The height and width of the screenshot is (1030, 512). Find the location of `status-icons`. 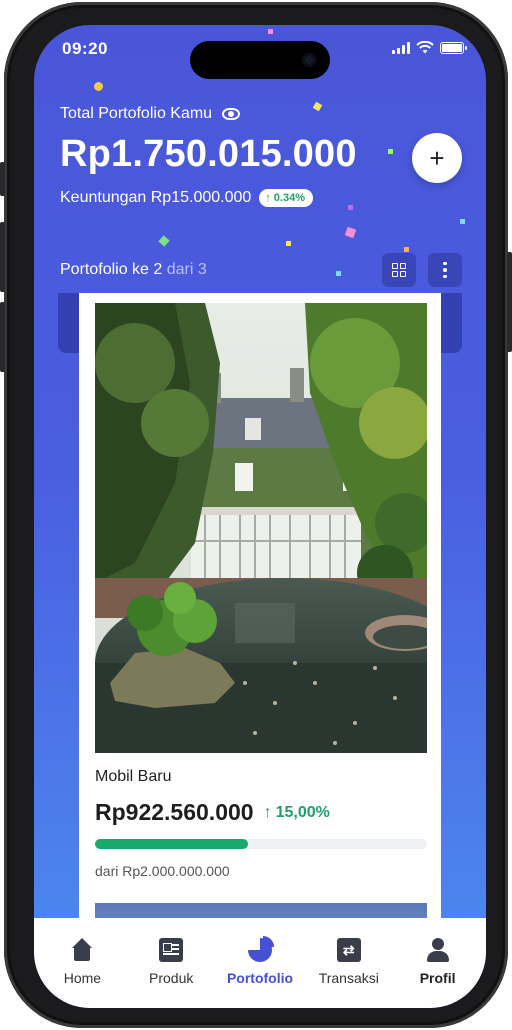

status-icons is located at coordinates (429, 47).